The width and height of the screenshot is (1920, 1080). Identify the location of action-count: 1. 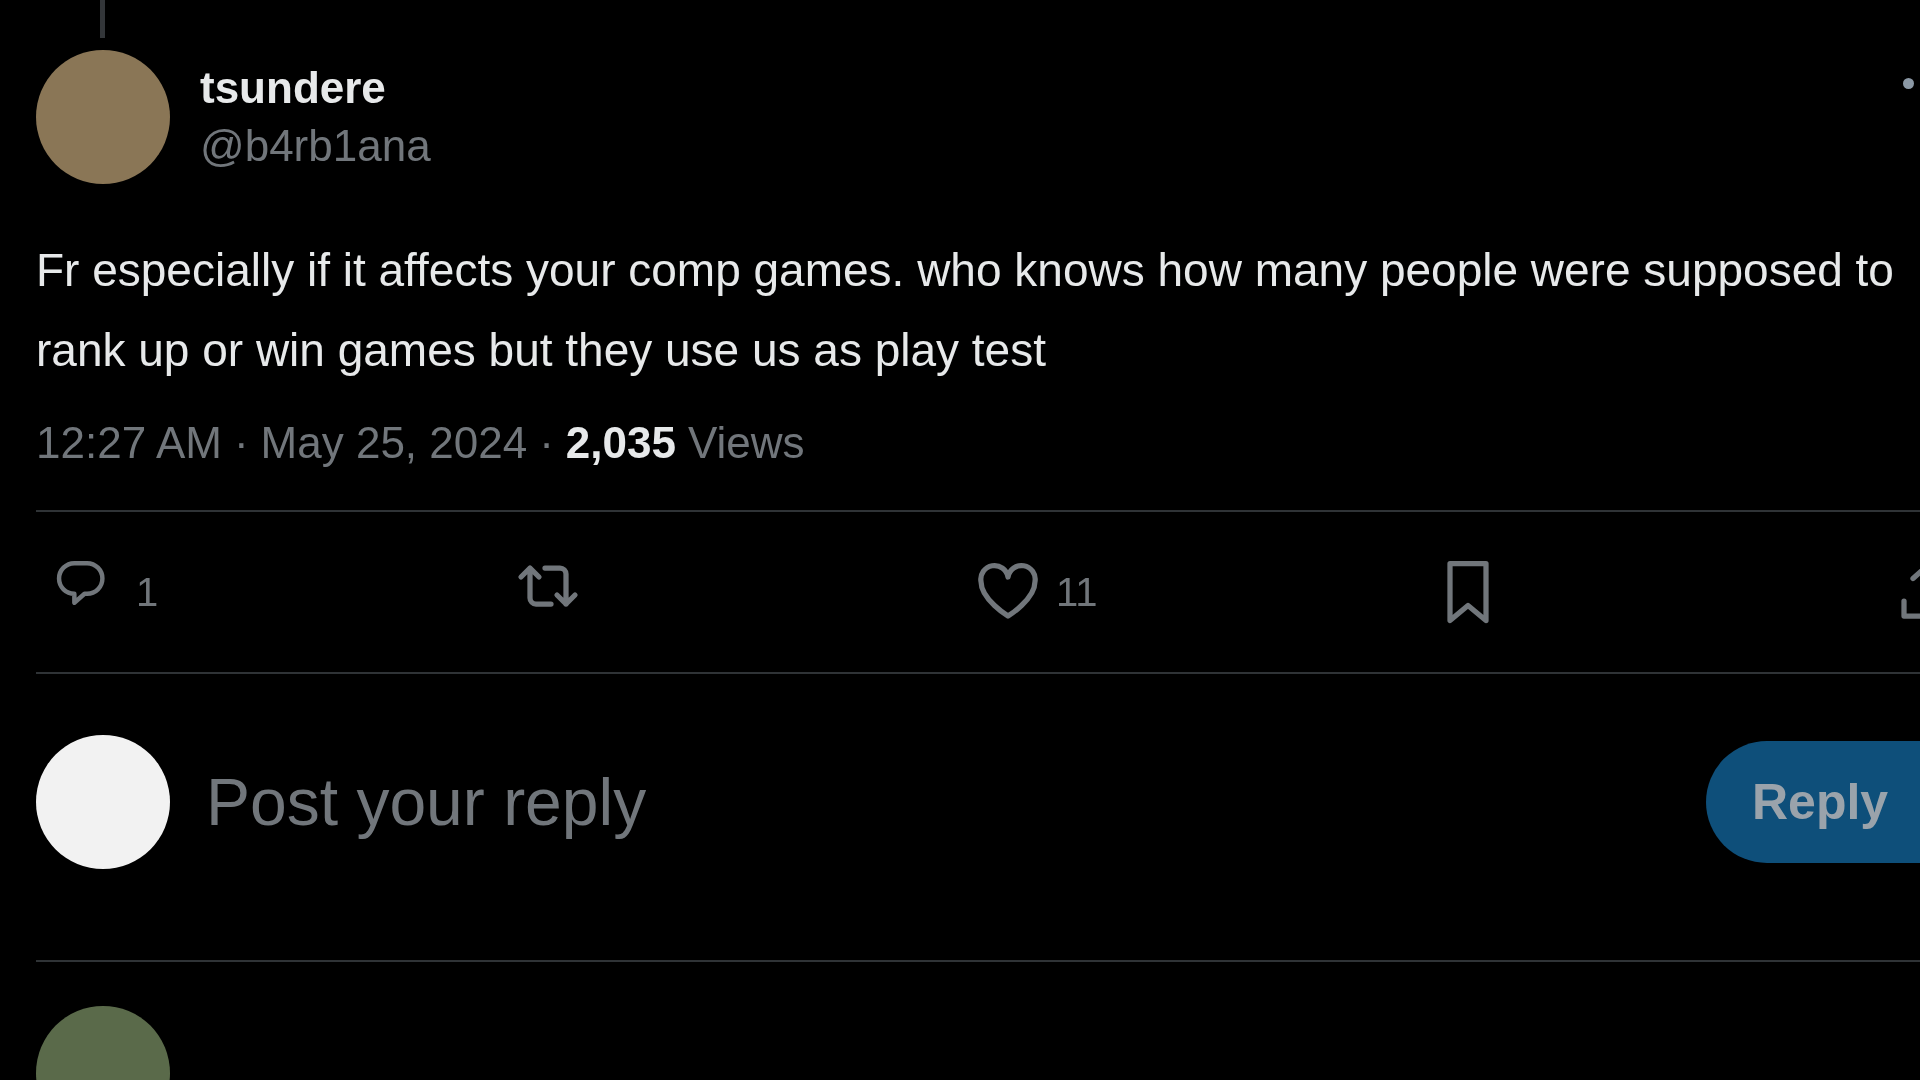
(147, 592).